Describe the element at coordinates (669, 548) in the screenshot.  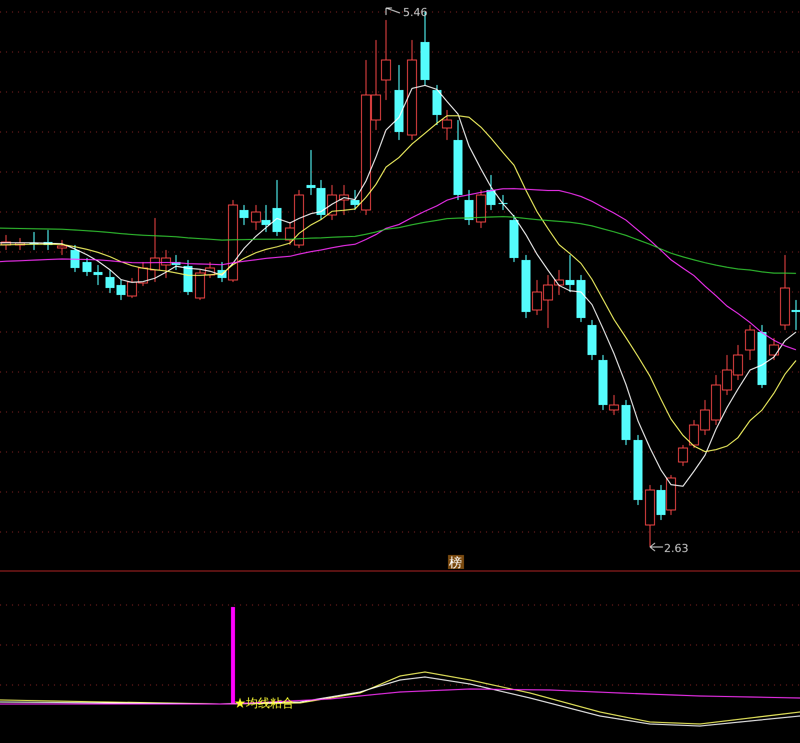
I see `low-price-label: 2.63` at that location.